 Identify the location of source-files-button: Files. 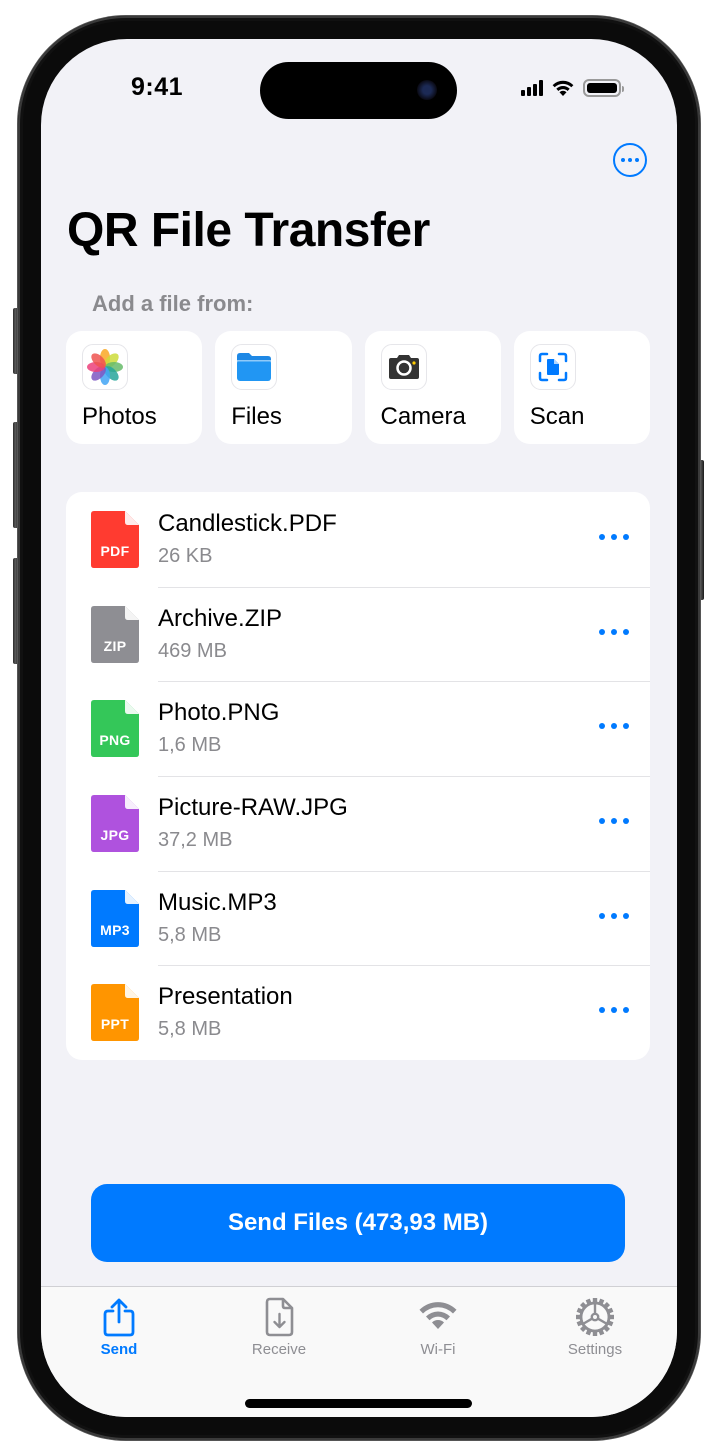
(283, 387).